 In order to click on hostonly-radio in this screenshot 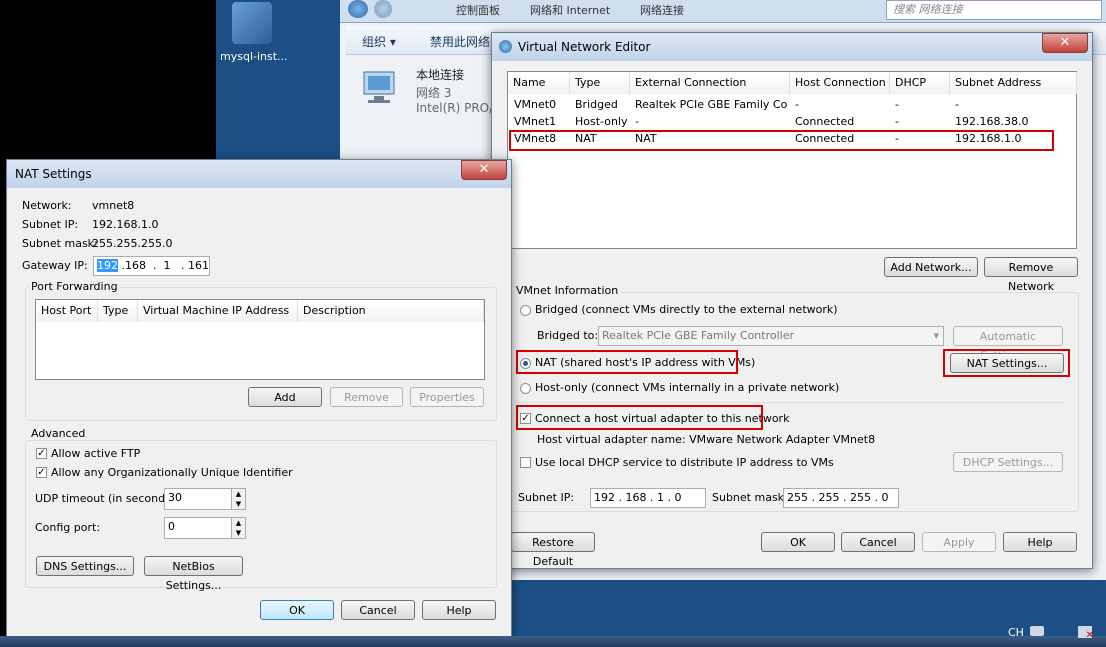, I will do `click(525, 388)`.